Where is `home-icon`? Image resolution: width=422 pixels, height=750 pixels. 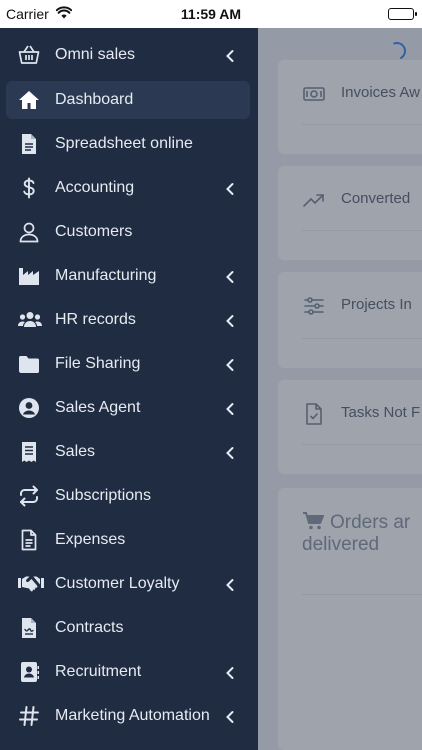
home-icon is located at coordinates (29, 100).